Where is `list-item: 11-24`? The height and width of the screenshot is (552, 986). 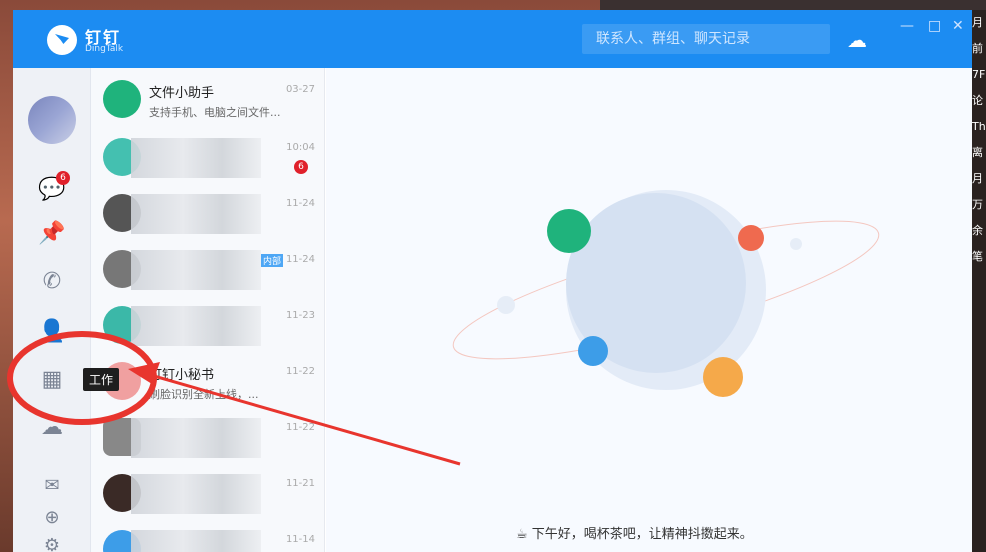
list-item: 11-24 is located at coordinates (208, 214).